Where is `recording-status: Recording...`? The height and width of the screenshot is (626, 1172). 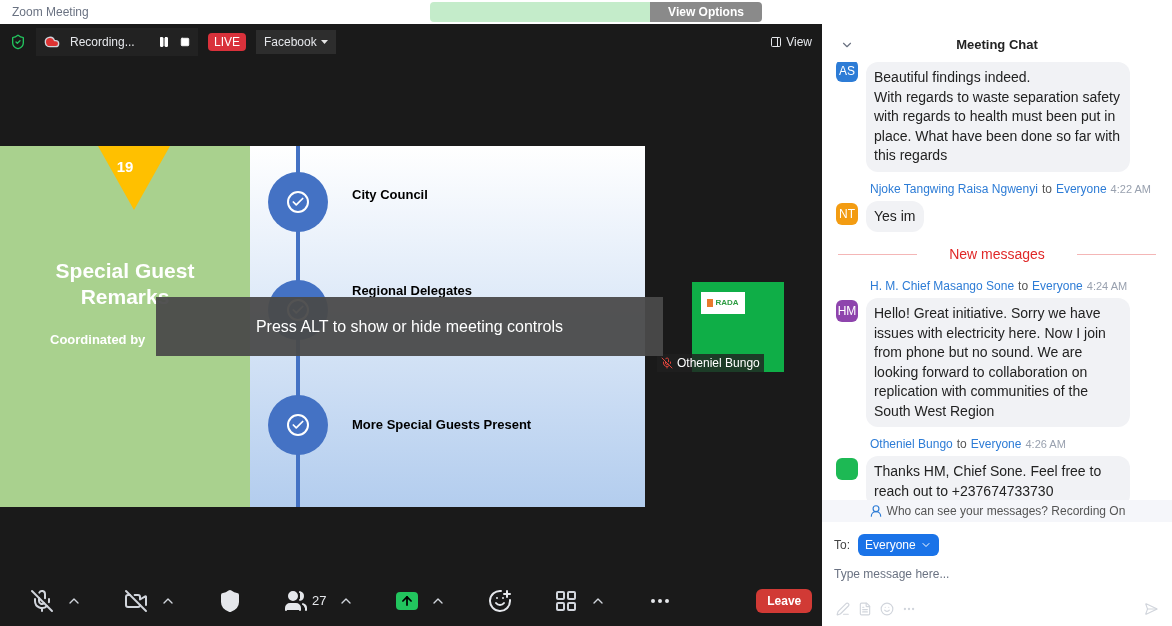 recording-status: Recording... is located at coordinates (103, 42).